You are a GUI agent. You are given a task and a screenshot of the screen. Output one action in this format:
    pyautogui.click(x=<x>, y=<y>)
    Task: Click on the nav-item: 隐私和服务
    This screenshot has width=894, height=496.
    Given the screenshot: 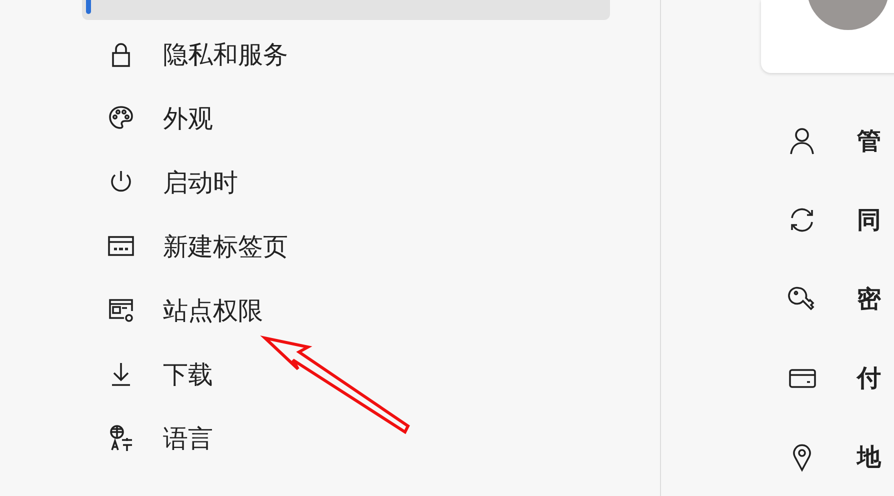 What is the action you would take?
    pyautogui.click(x=346, y=54)
    